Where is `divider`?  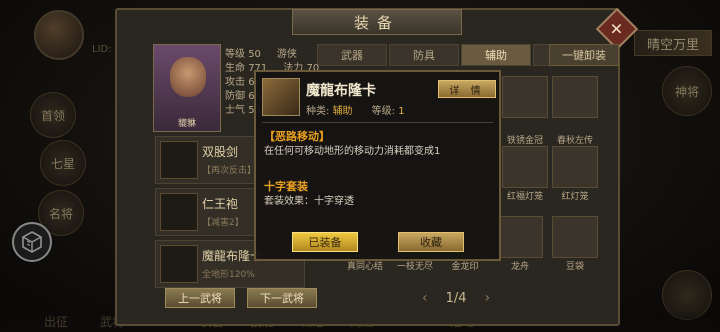 divider is located at coordinates (377, 122).